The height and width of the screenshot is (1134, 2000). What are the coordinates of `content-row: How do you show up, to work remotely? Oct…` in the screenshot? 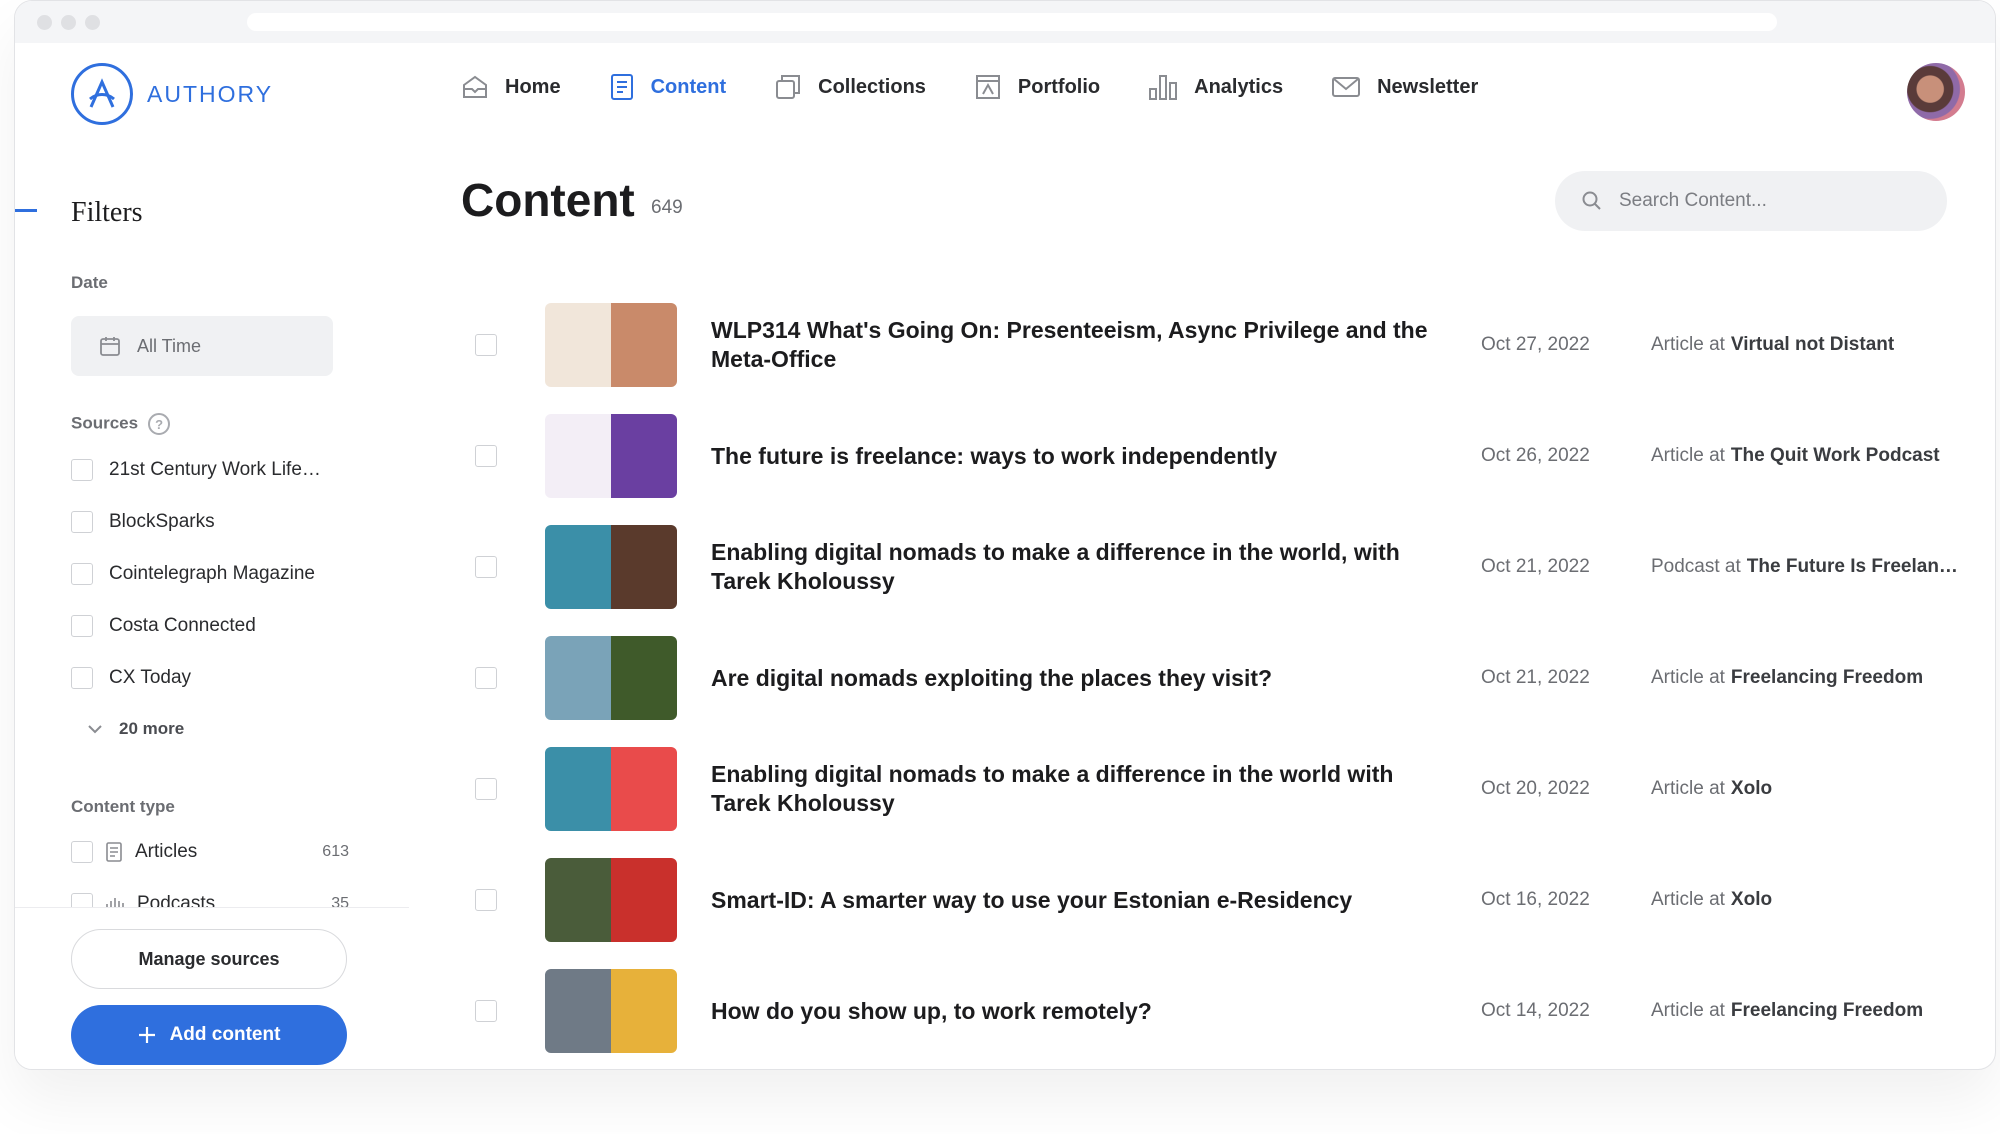 It's located at (1211, 1011).